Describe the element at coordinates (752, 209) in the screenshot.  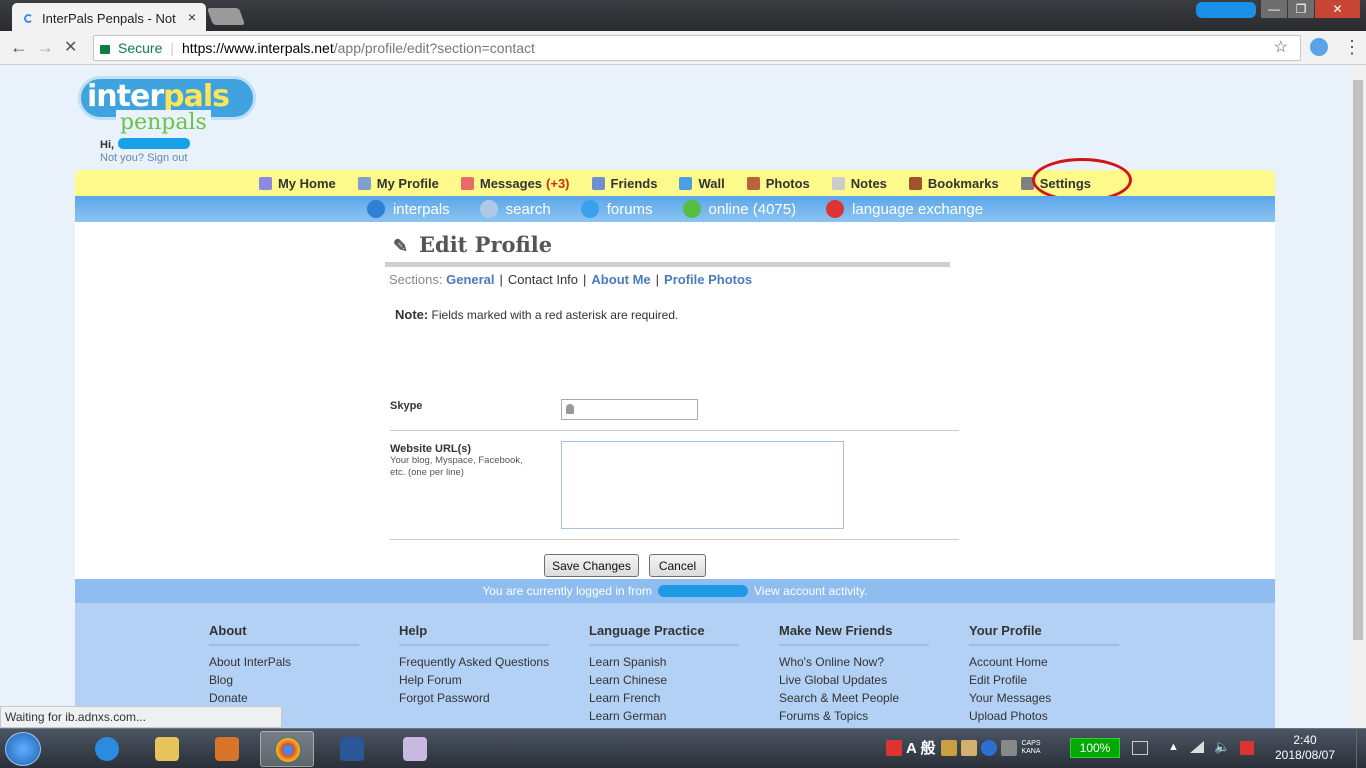
I see `subnav-label: online (4075)` at that location.